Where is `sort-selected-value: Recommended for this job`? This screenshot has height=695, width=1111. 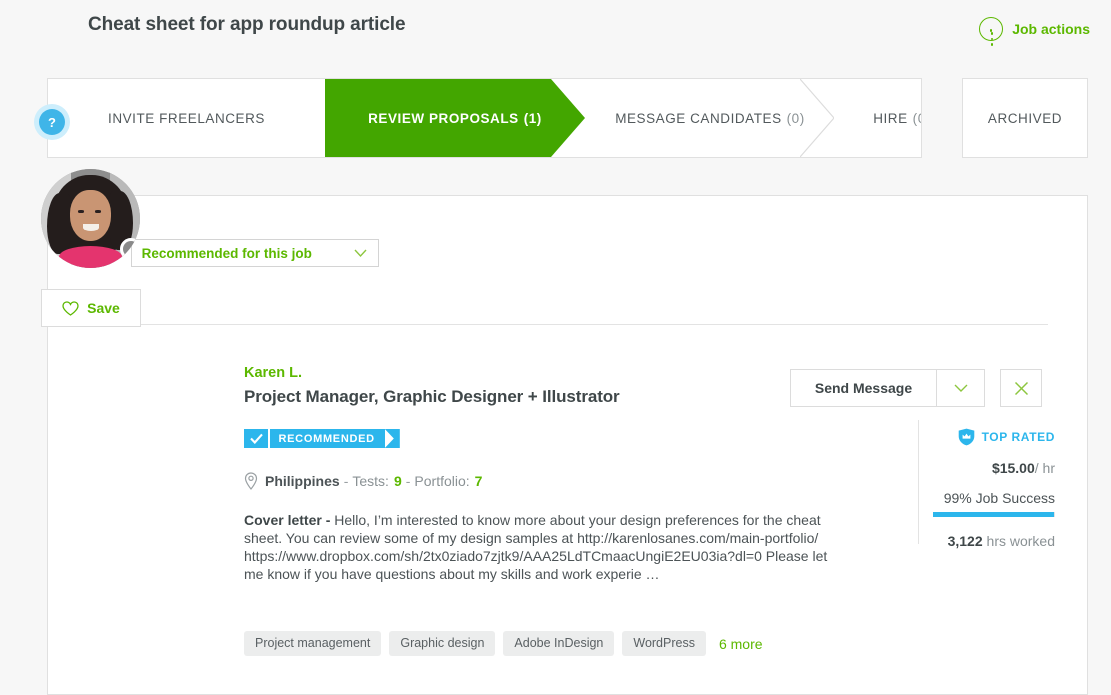 sort-selected-value: Recommended for this job is located at coordinates (226, 253).